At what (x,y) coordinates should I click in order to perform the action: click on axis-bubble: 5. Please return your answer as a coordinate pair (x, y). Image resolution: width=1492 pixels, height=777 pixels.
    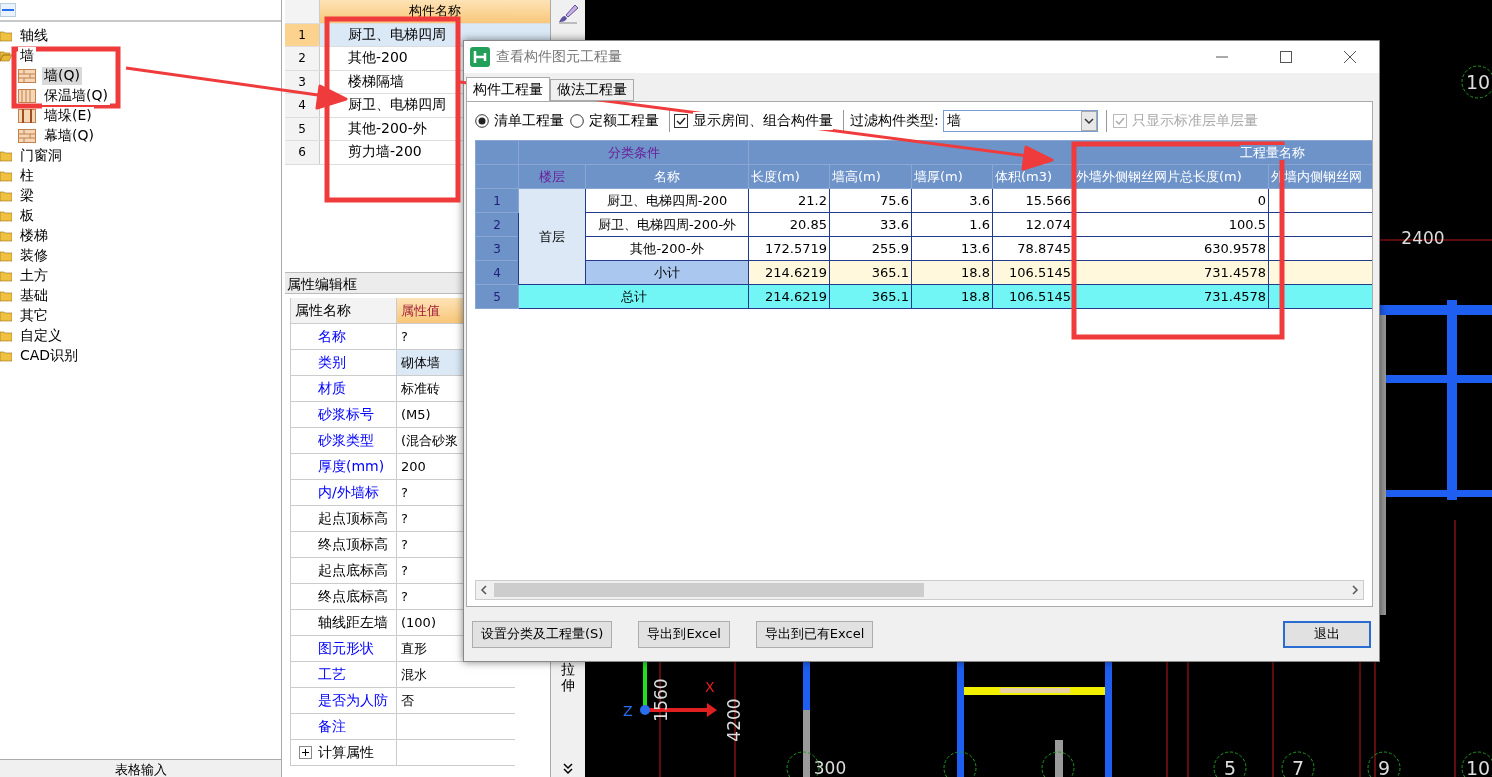
    Looking at the image, I should click on (1230, 764).